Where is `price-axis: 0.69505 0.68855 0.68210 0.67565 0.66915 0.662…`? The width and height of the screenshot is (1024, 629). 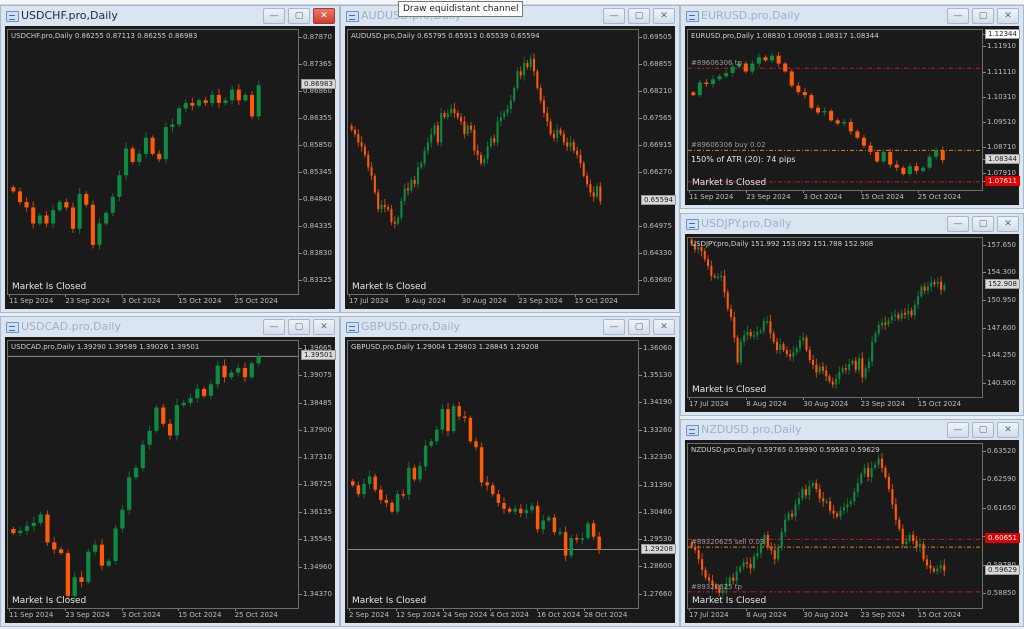
price-axis: 0.69505 0.68855 0.68210 0.67565 0.66915 0.662… is located at coordinates (657, 162).